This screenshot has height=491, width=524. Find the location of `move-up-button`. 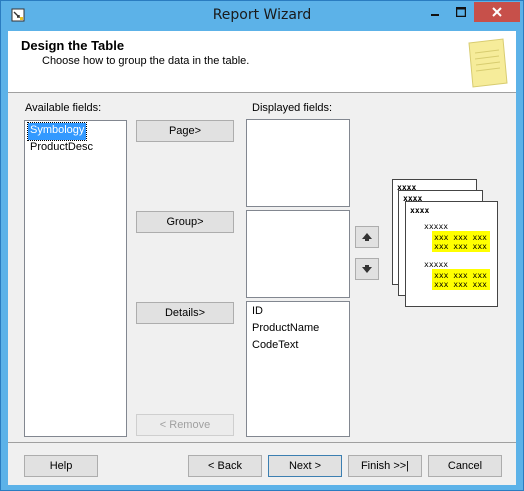

move-up-button is located at coordinates (367, 237).